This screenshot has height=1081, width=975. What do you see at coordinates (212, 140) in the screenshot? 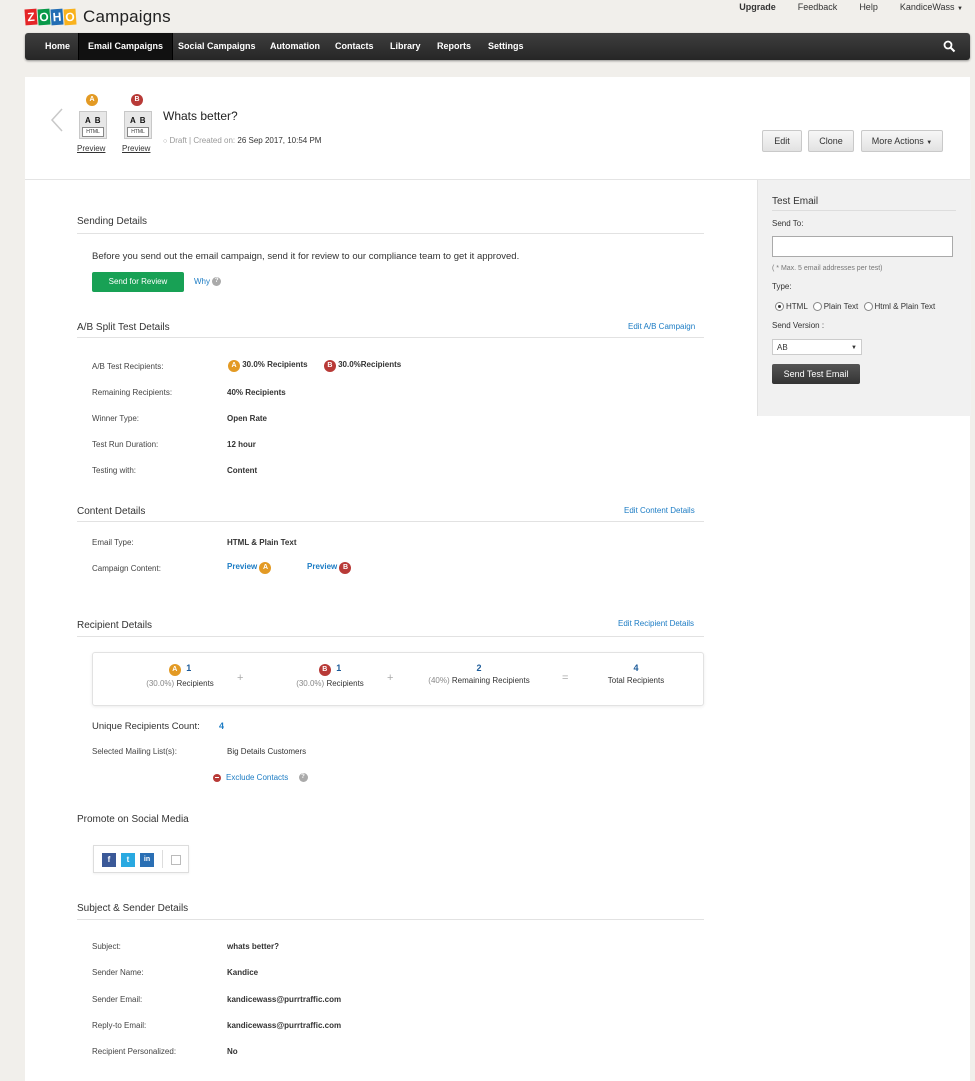
I see `created-label: | Created on:` at bounding box center [212, 140].